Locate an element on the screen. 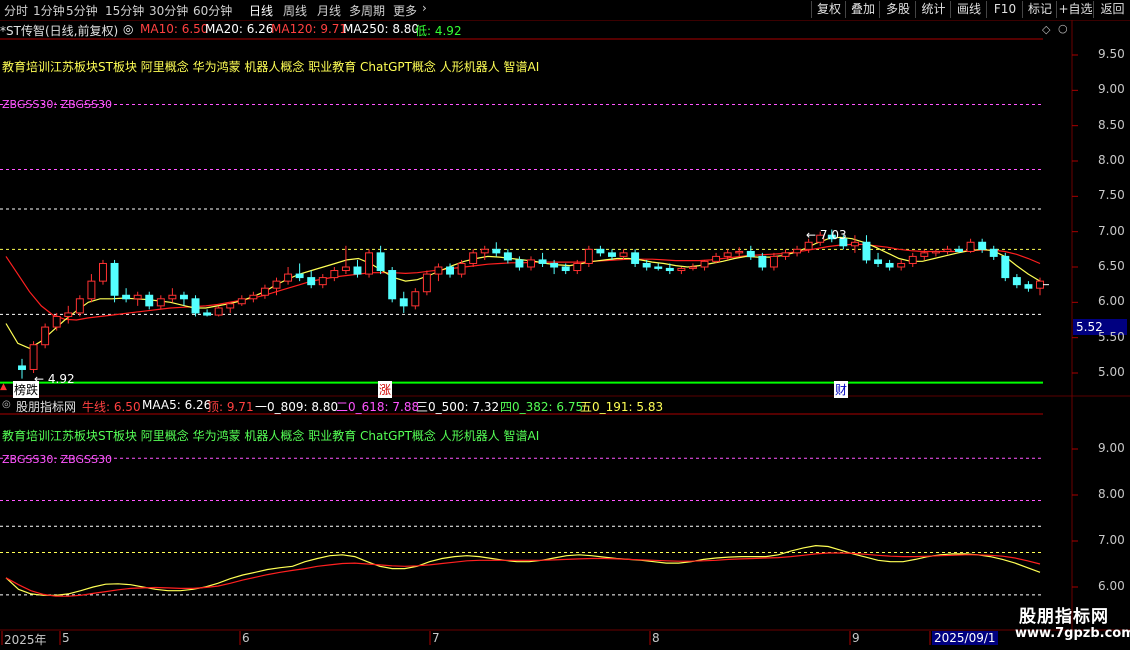 The height and width of the screenshot is (650, 1130). marker-rank-fall: 榜跌 is located at coordinates (26, 389).